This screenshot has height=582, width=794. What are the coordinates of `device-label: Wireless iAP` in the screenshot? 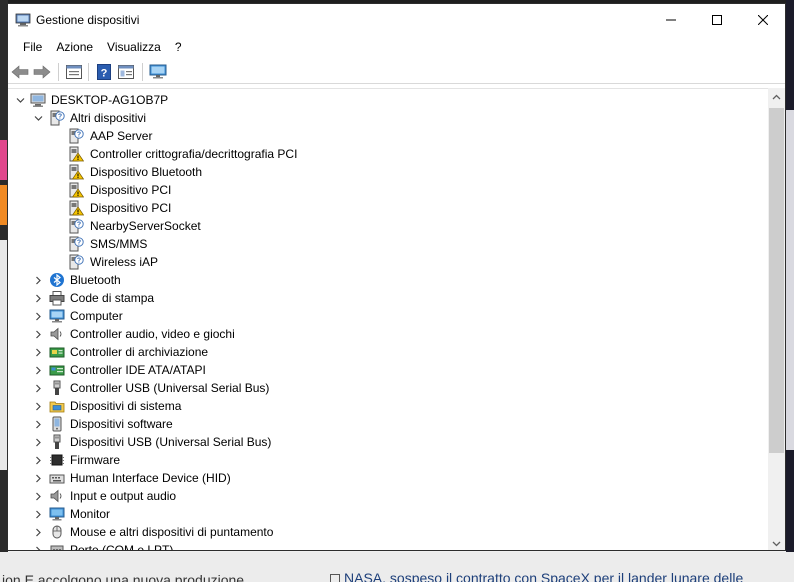 It's located at (124, 262).